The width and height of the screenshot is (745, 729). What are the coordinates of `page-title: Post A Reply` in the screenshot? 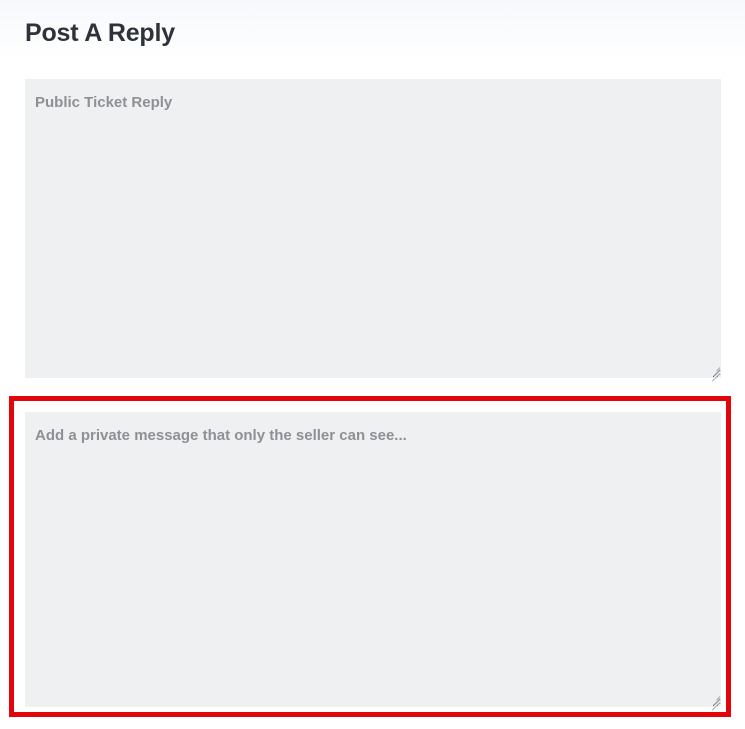 It's located at (100, 33).